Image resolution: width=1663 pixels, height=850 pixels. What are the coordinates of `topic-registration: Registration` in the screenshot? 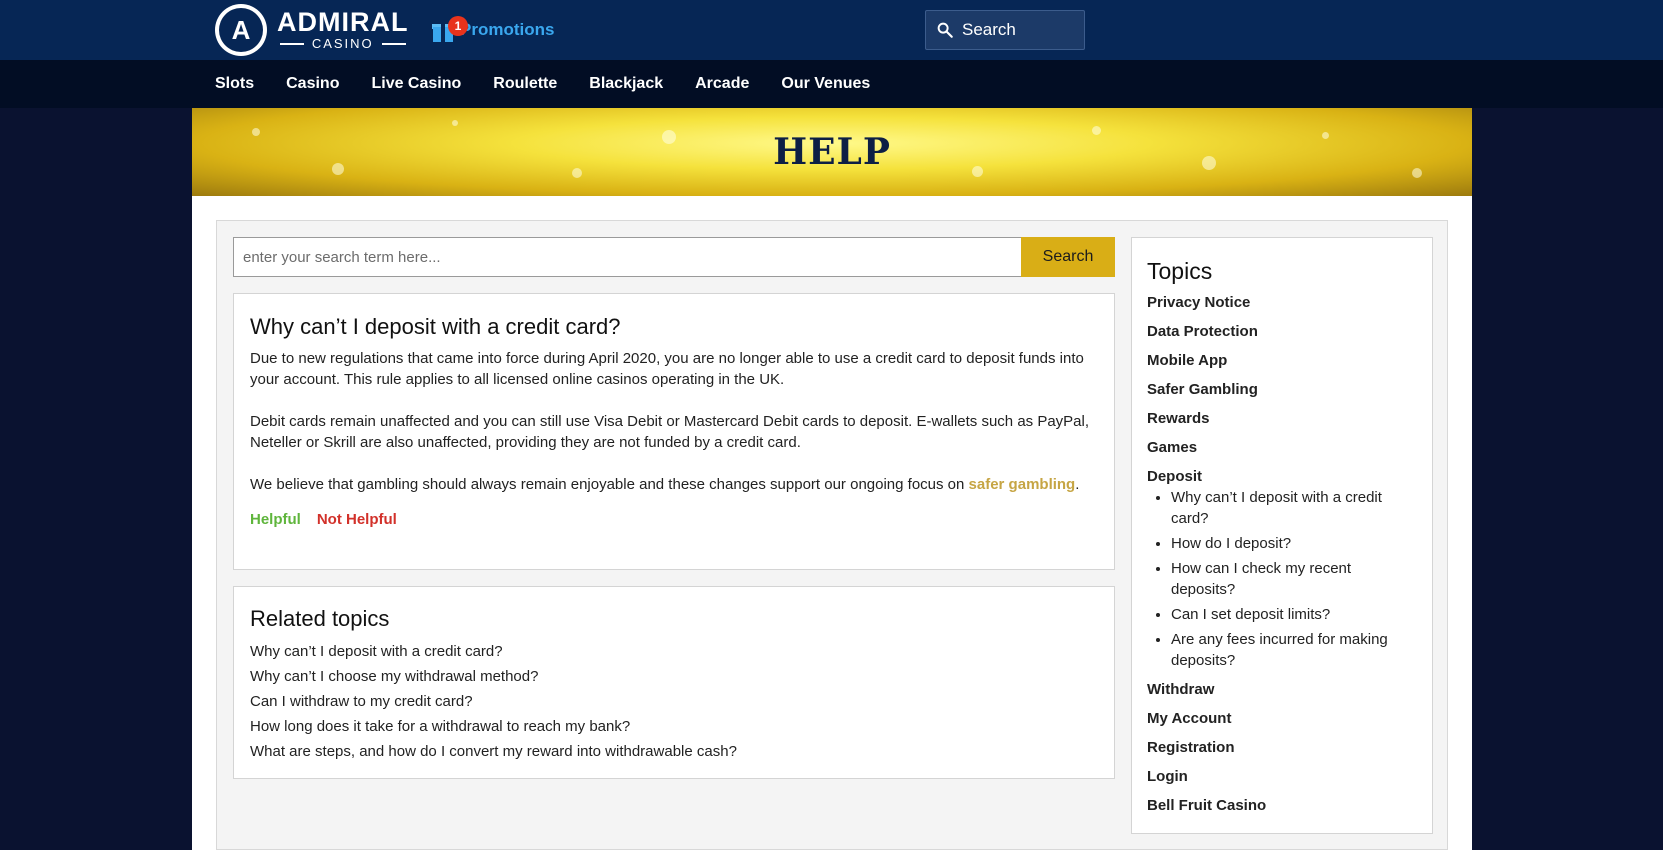 It's located at (1282, 747).